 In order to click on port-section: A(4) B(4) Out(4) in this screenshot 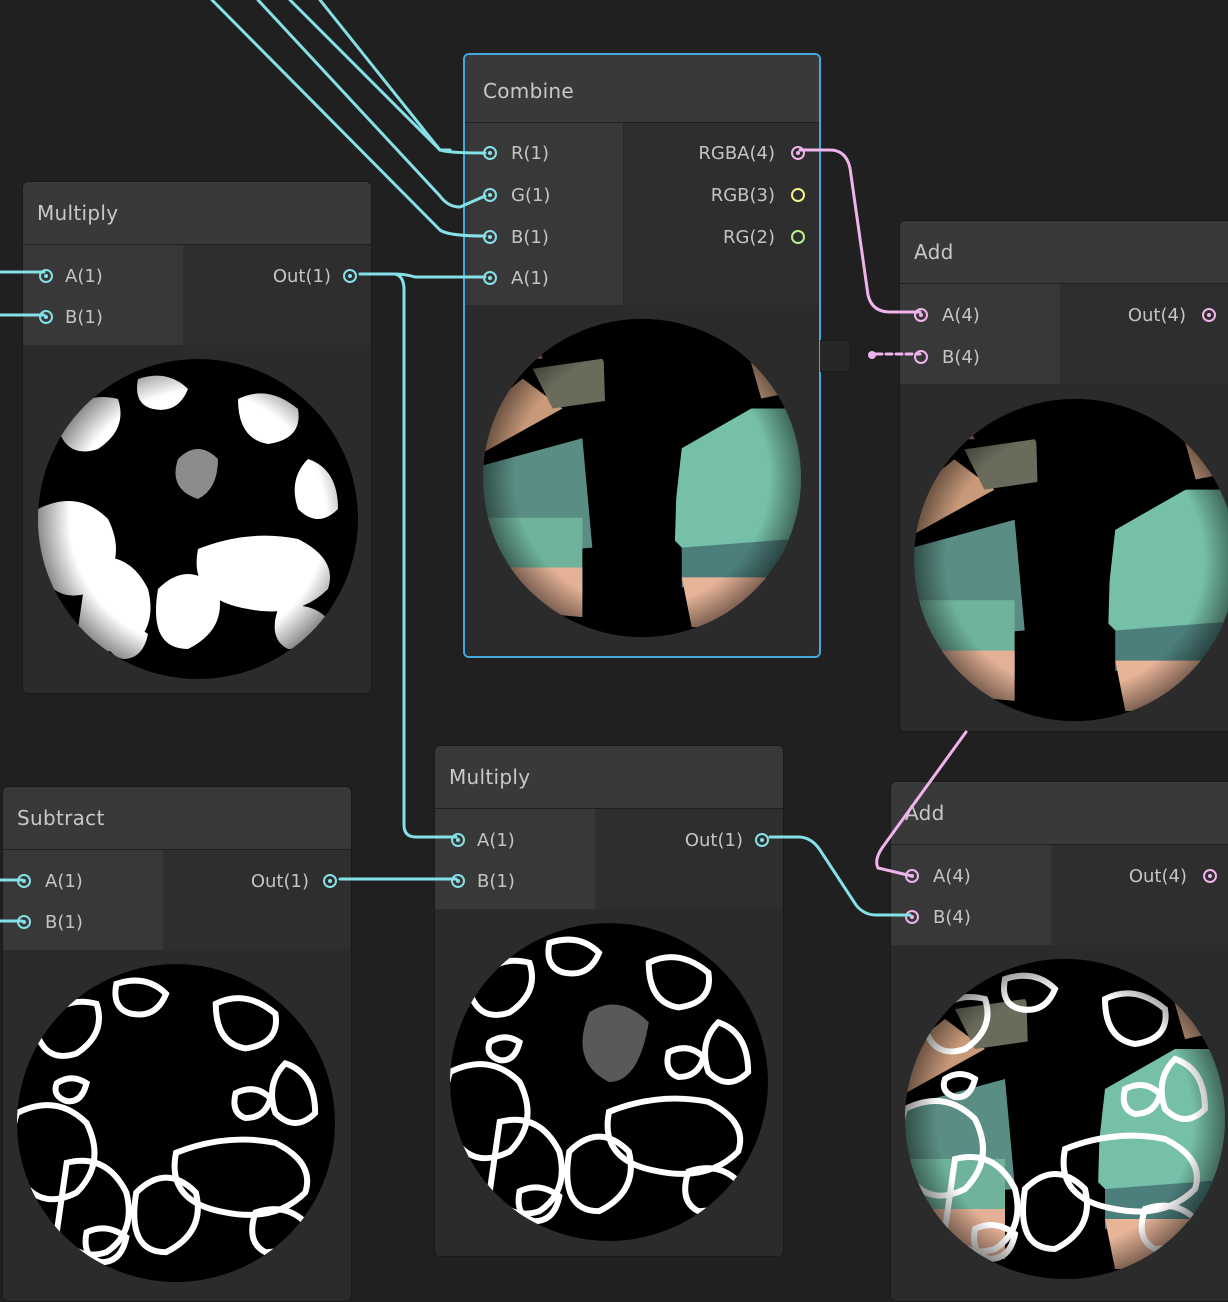, I will do `click(1064, 334)`.